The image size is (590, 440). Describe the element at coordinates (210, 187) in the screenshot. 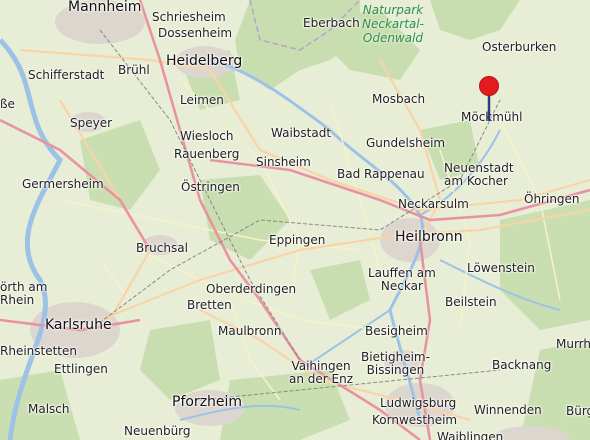

I see `place-label-oestringen: Östringen` at that location.